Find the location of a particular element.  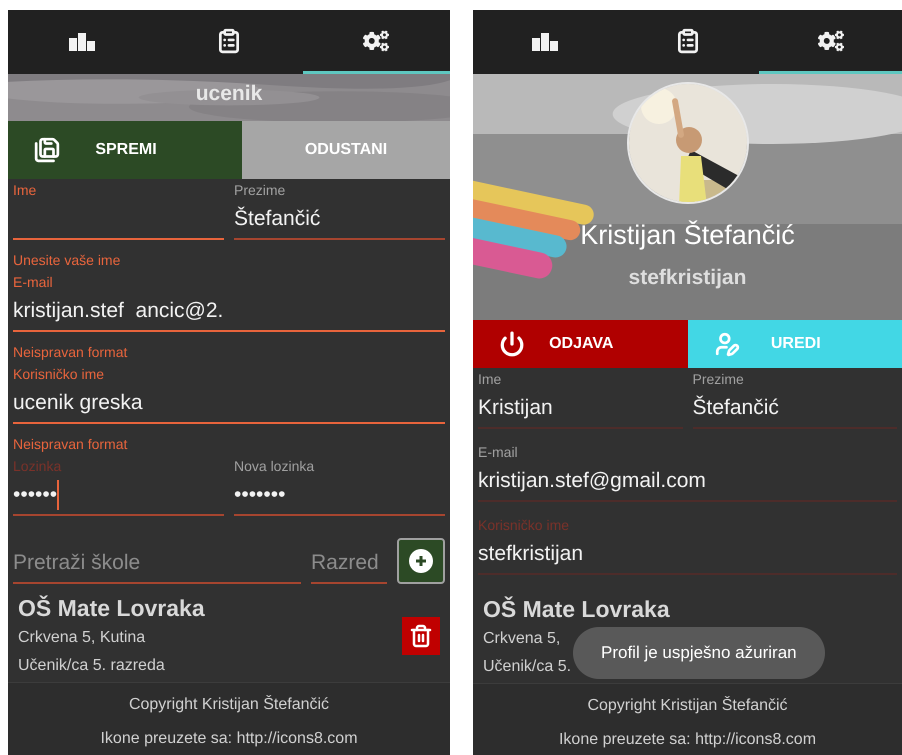

input-field: stefkristijan is located at coordinates (687, 554).